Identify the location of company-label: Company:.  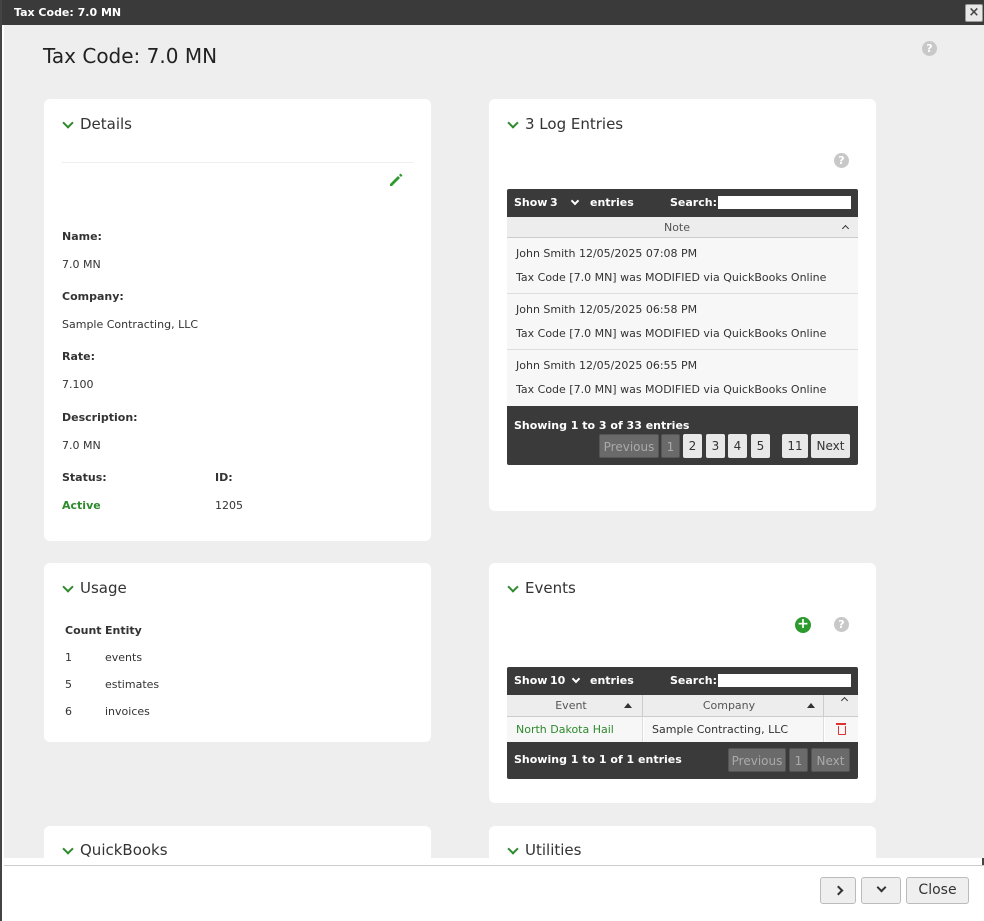
(93, 296).